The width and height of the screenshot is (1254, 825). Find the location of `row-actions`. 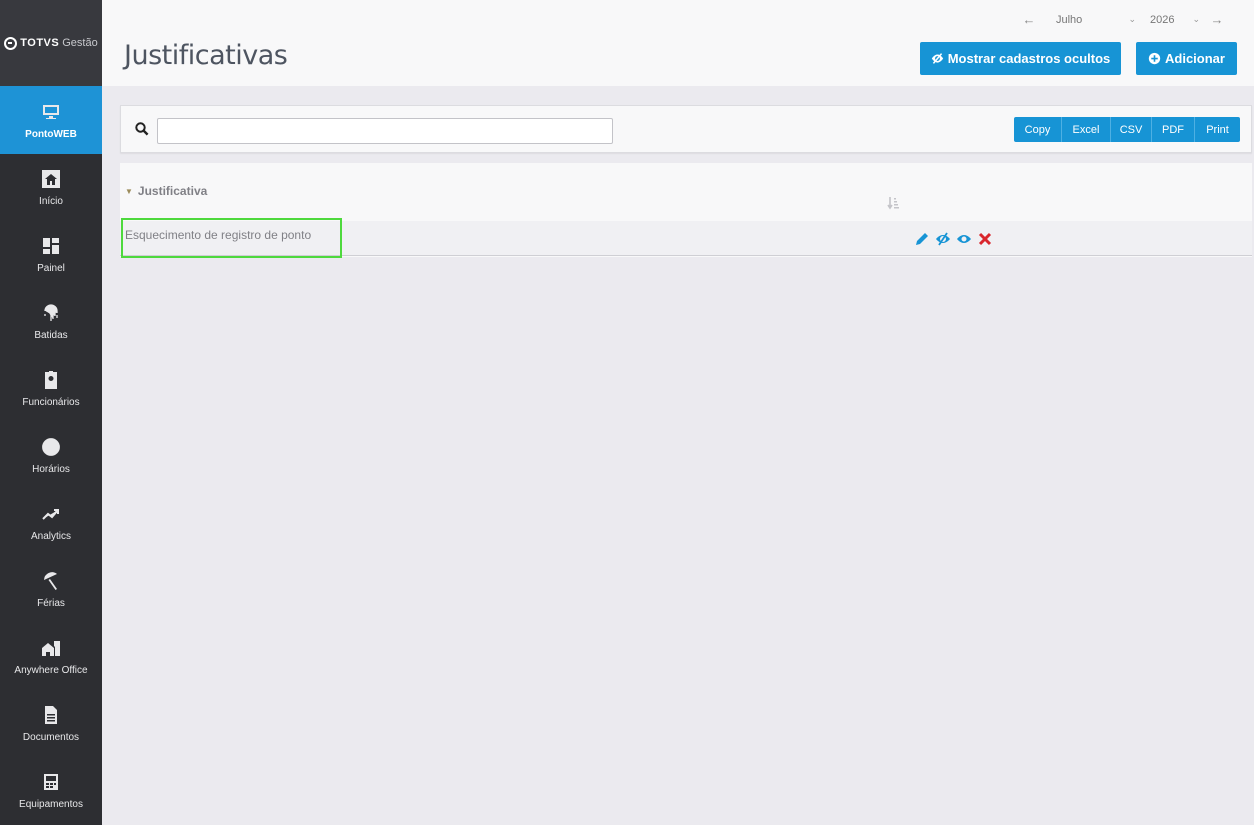

row-actions is located at coordinates (953, 239).